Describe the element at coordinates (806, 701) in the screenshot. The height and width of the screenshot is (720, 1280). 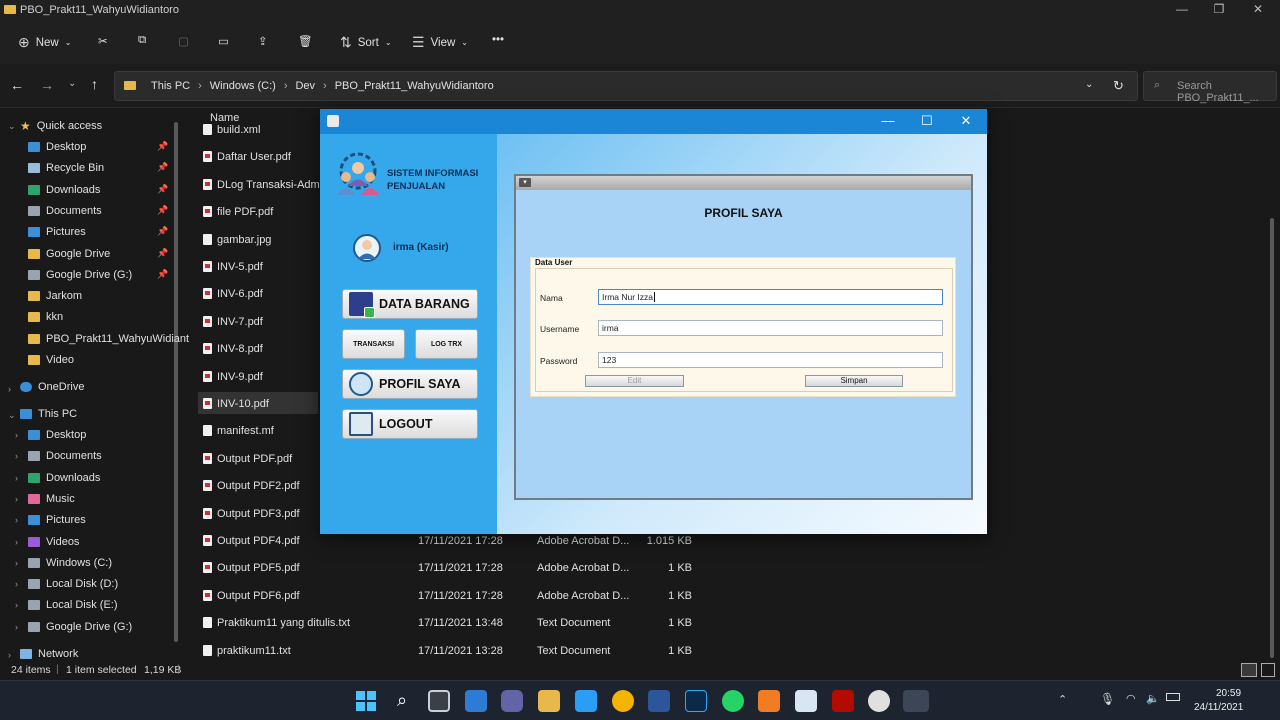
I see `virtualbox-icon` at that location.